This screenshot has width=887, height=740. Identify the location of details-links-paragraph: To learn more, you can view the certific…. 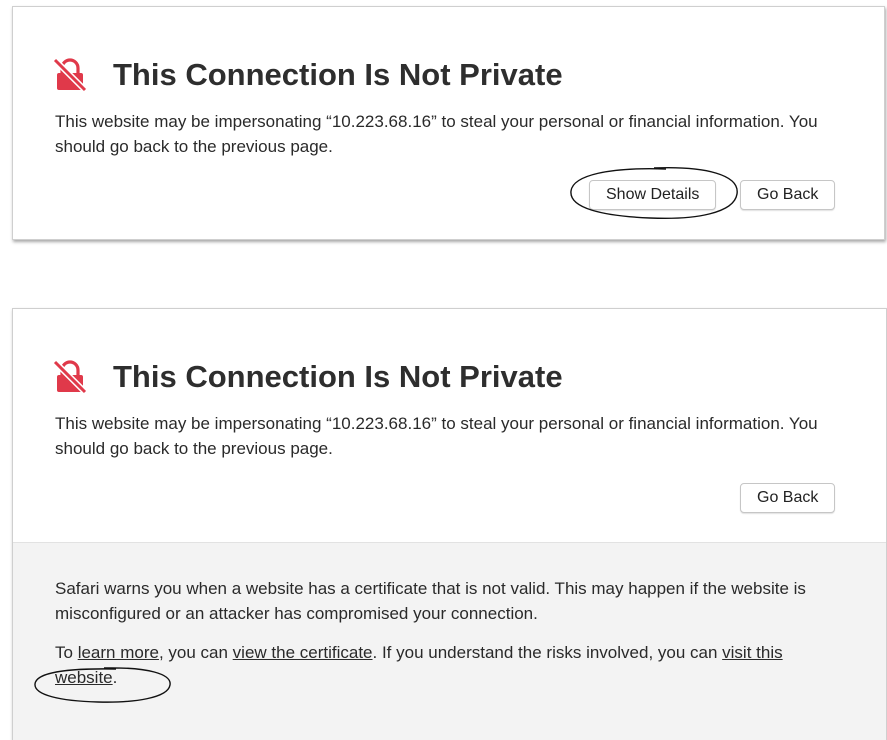
(450, 665).